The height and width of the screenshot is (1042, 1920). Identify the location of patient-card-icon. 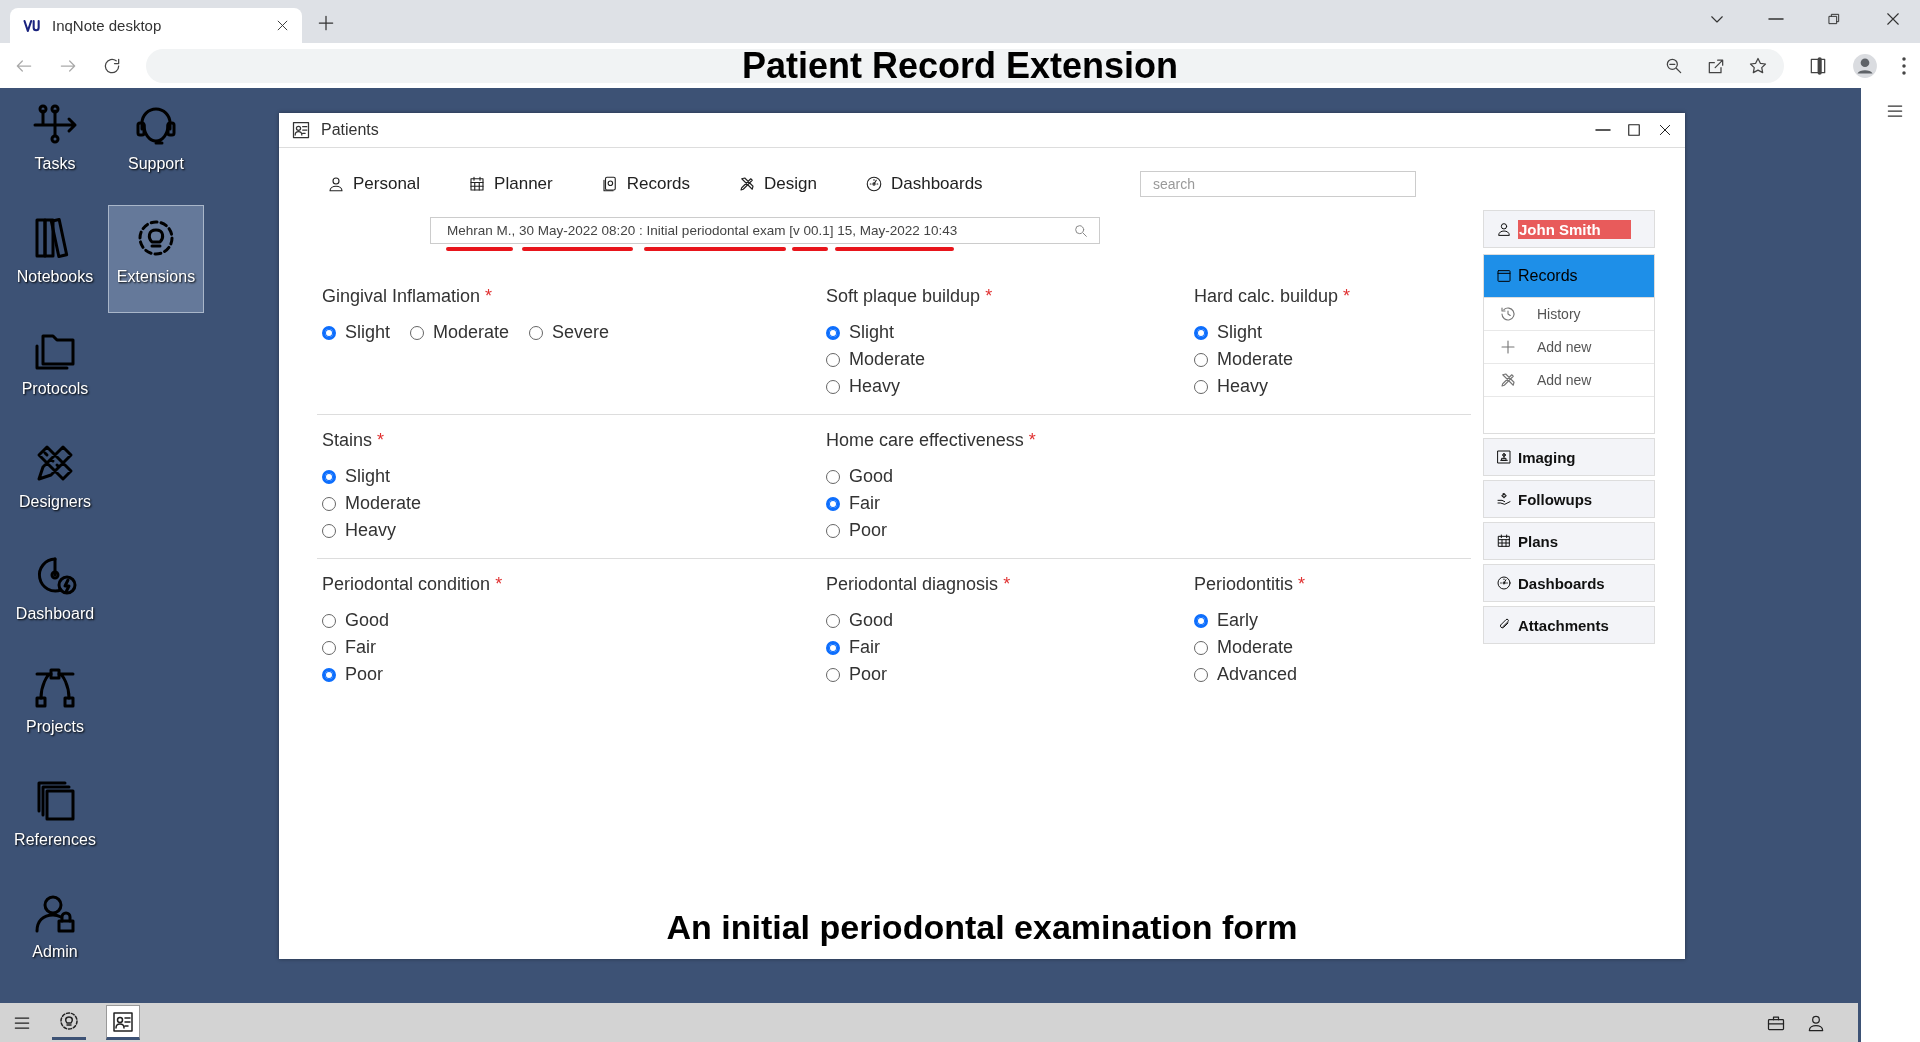
(301, 130).